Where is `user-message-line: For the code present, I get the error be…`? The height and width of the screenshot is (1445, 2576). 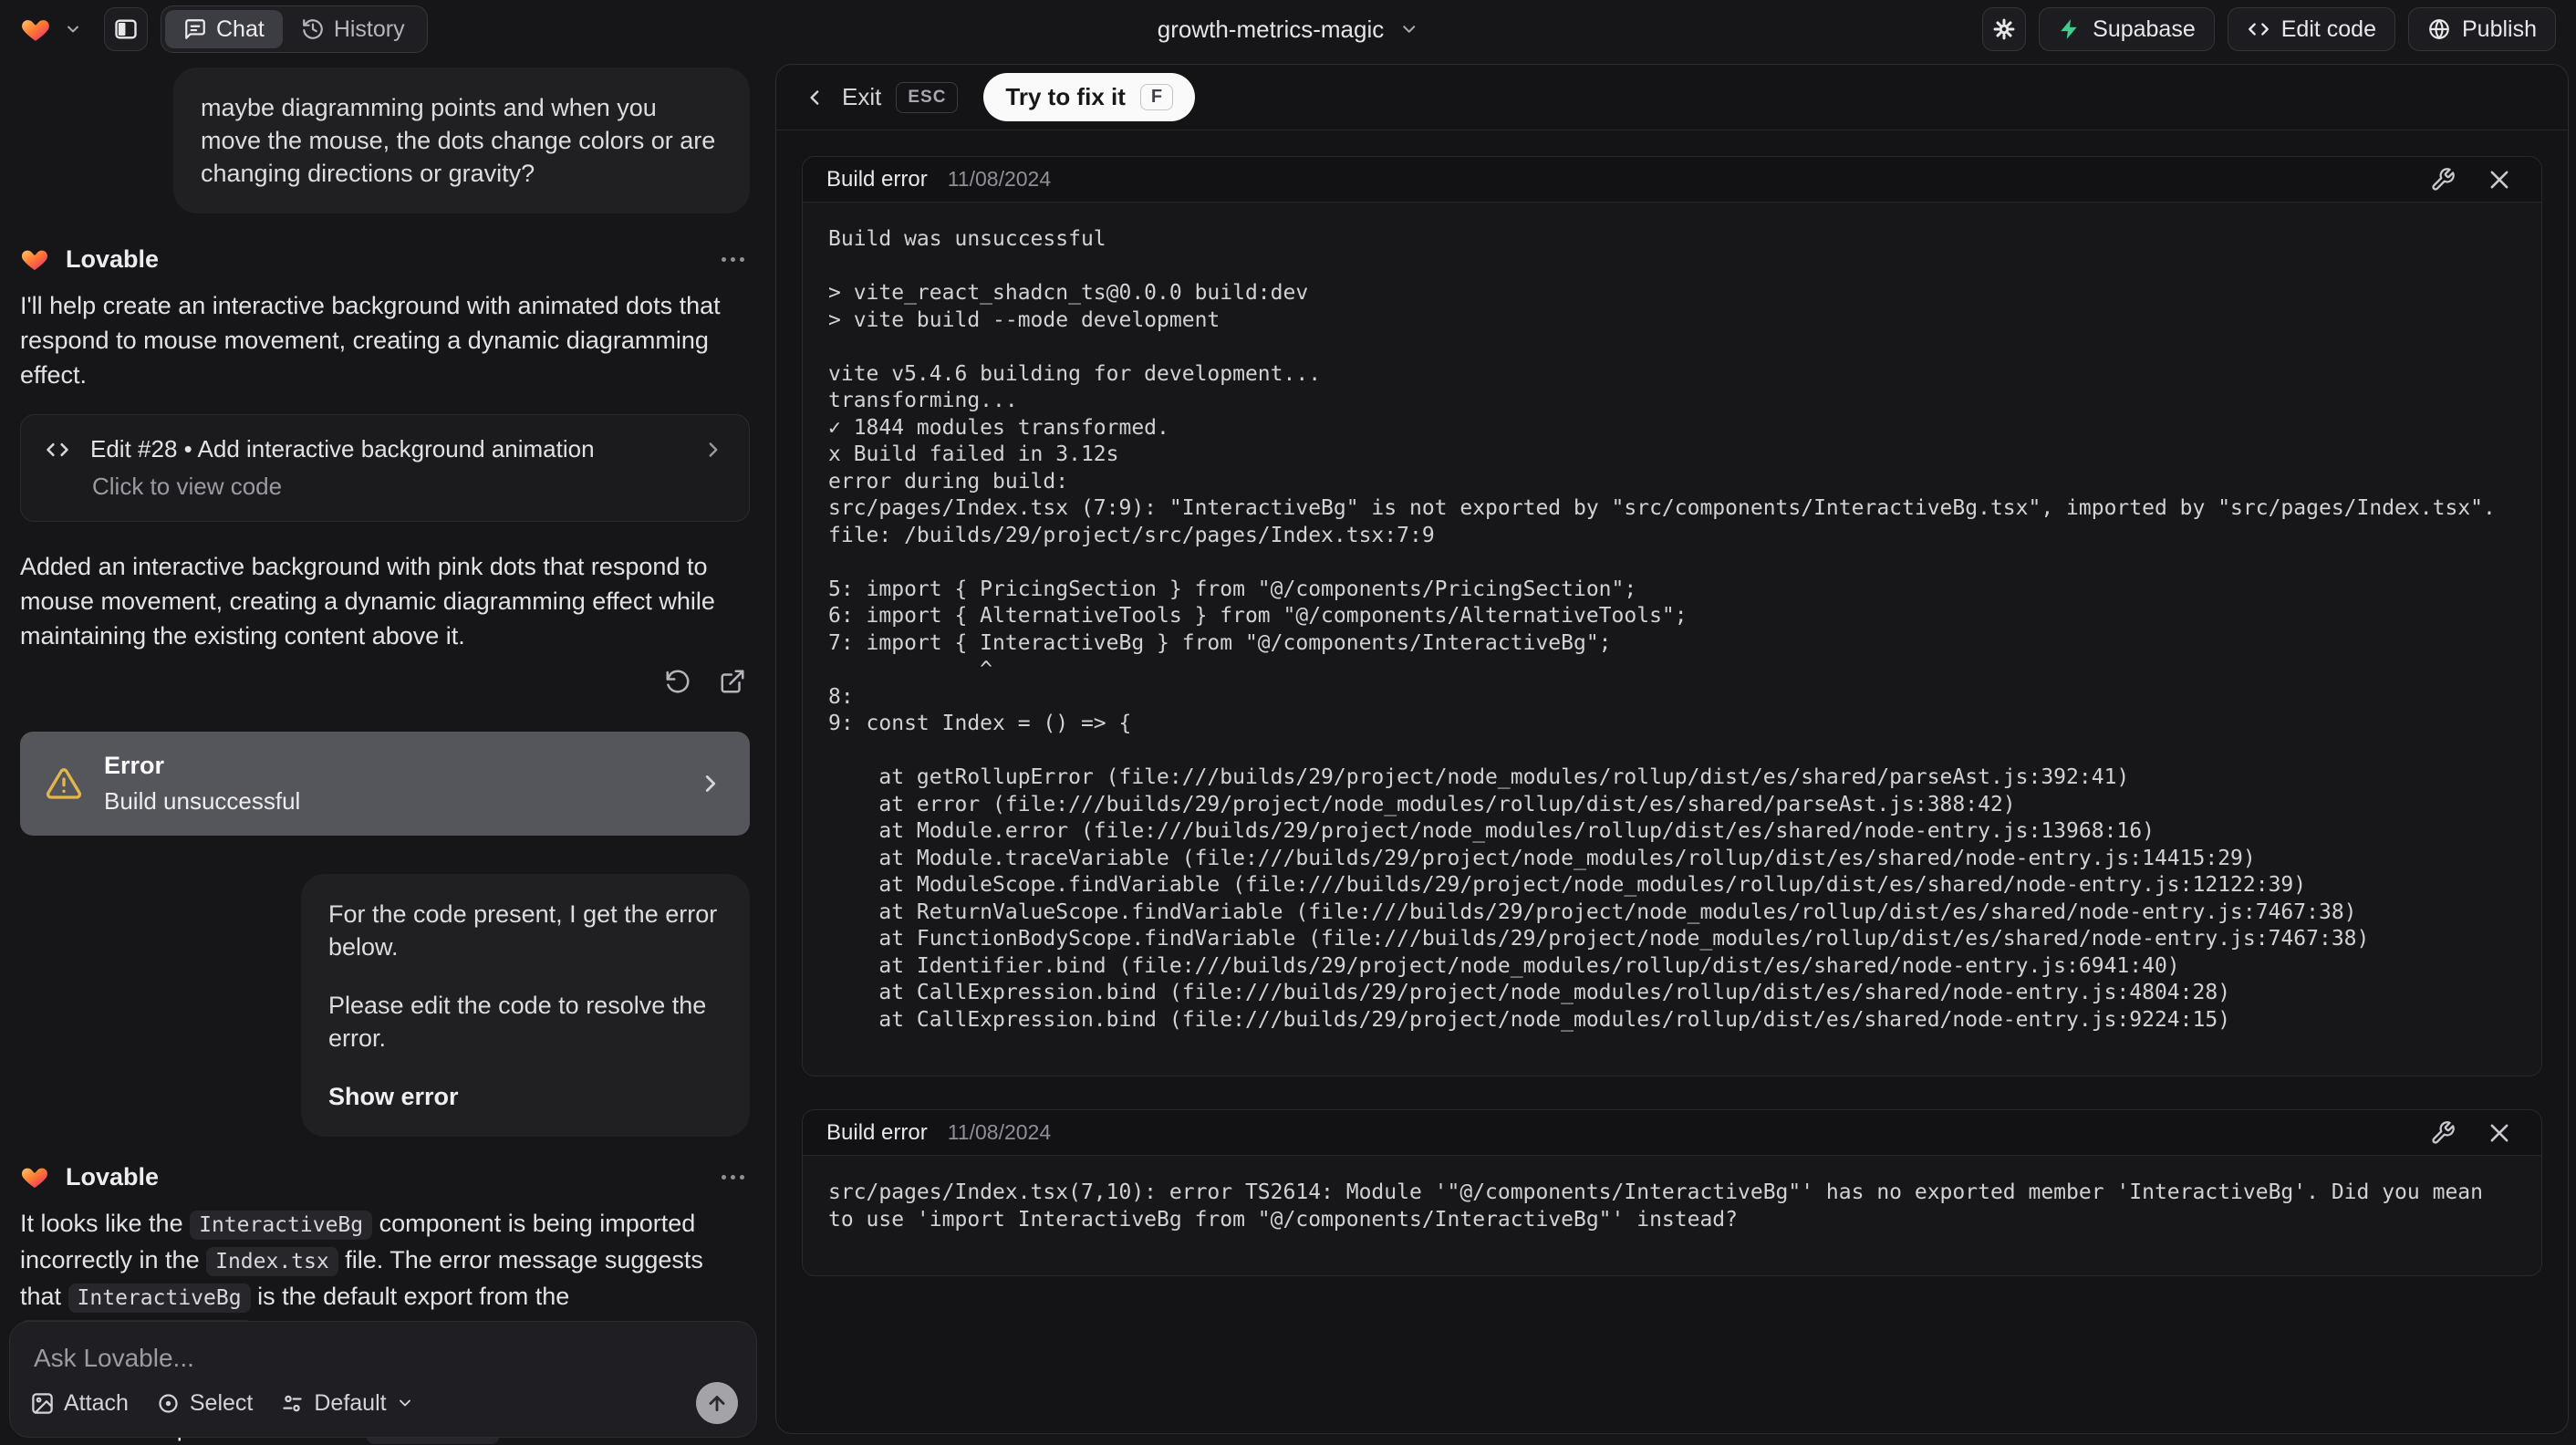
user-message-line: For the code present, I get the error be… is located at coordinates (523, 930).